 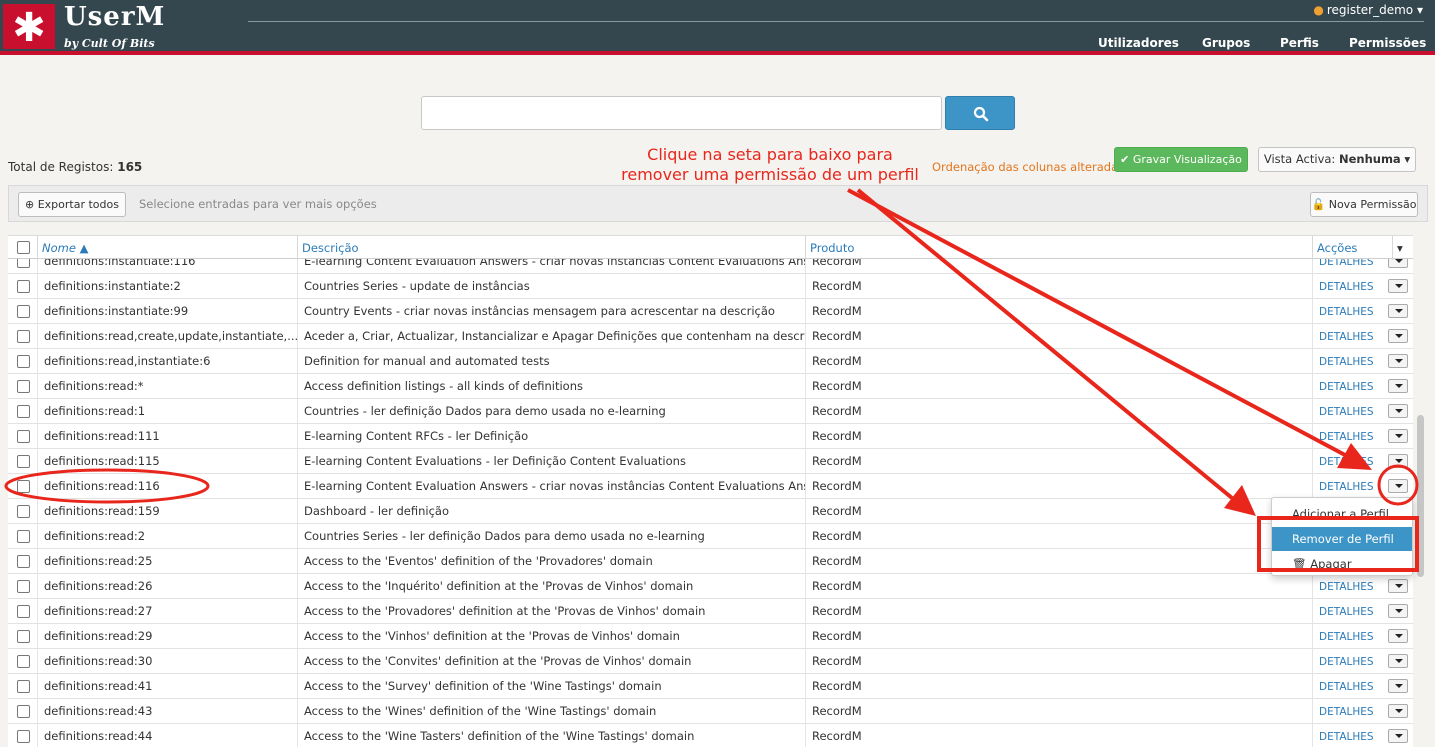 What do you see at coordinates (1420, 496) in the screenshot?
I see `scrollbar` at bounding box center [1420, 496].